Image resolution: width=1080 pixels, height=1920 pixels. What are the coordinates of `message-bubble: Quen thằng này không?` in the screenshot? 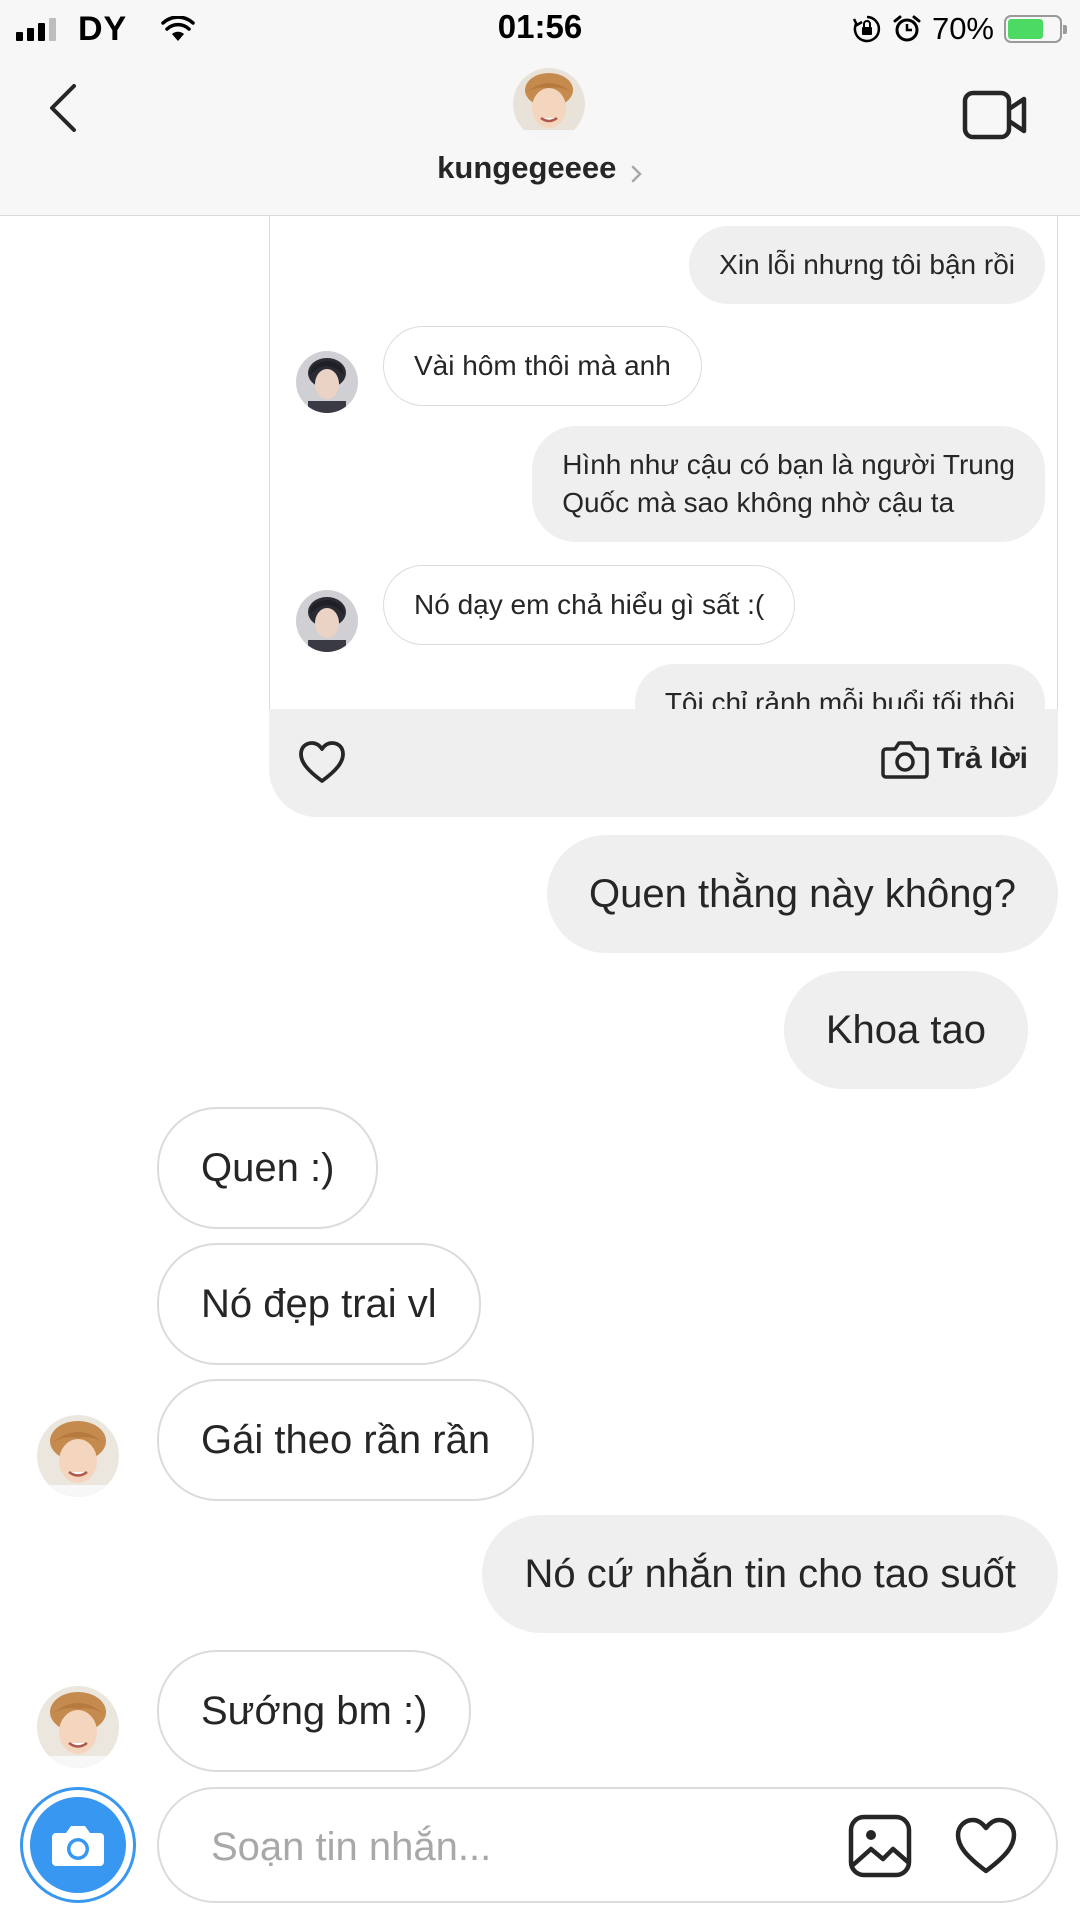 It's located at (802, 894).